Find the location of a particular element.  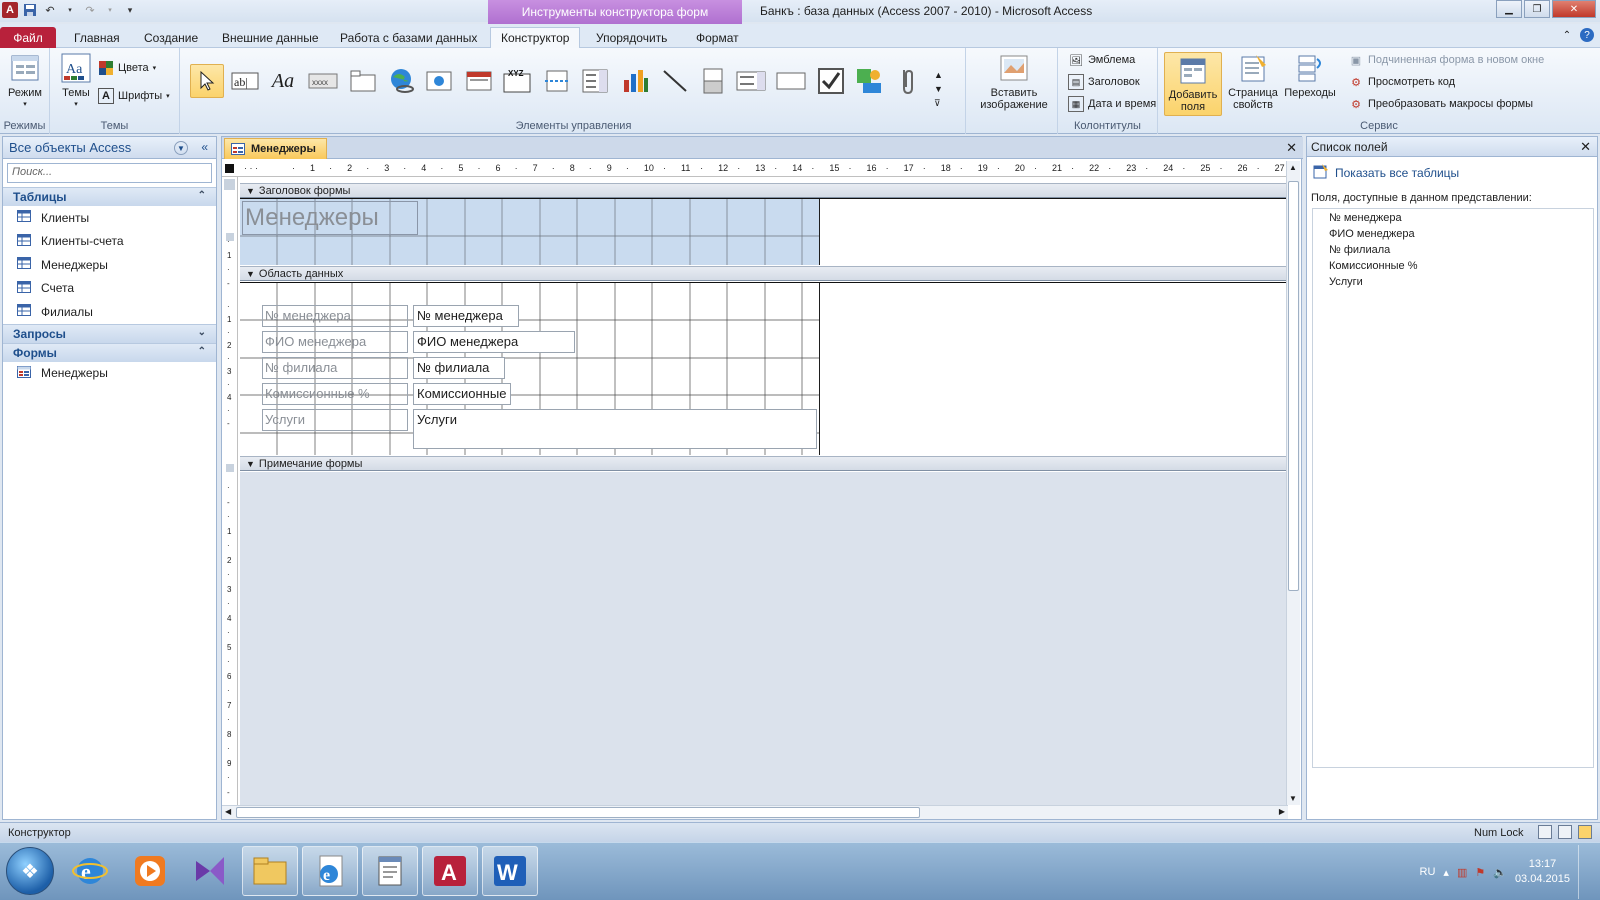

view-mode-button: Режим ▾ is located at coordinates (25, 81).